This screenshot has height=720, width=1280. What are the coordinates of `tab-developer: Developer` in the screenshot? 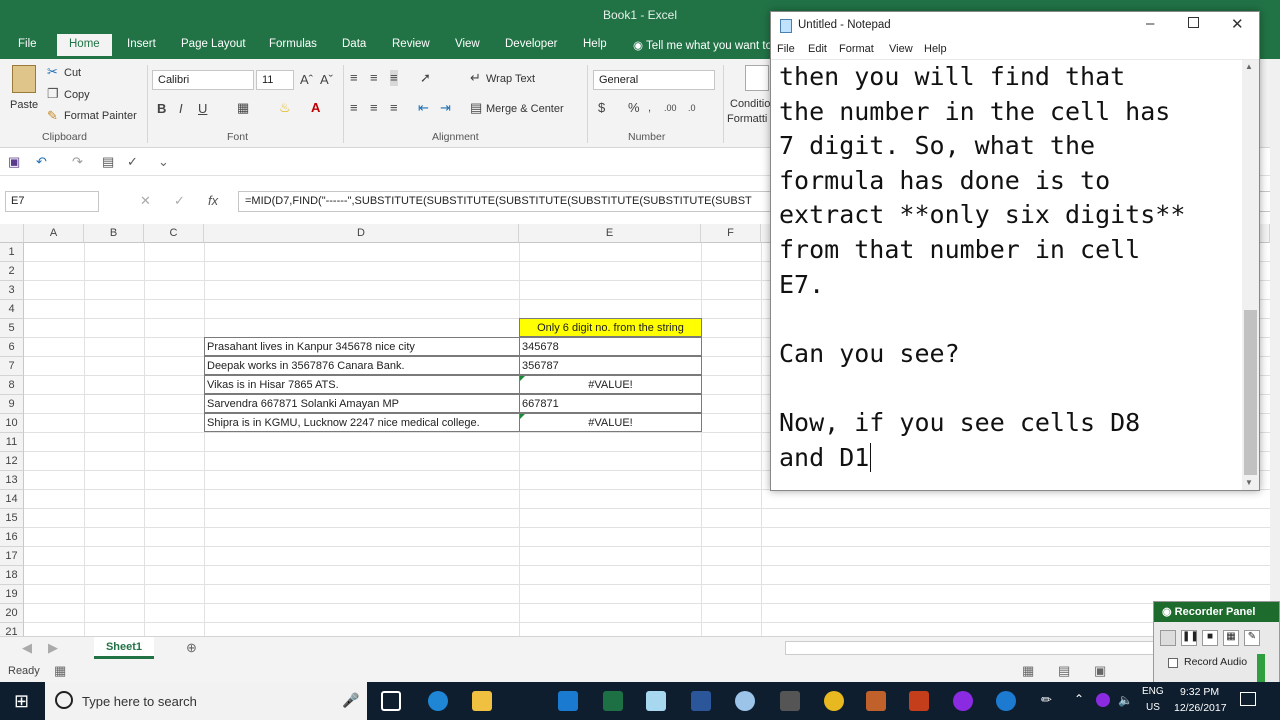 It's located at (531, 44).